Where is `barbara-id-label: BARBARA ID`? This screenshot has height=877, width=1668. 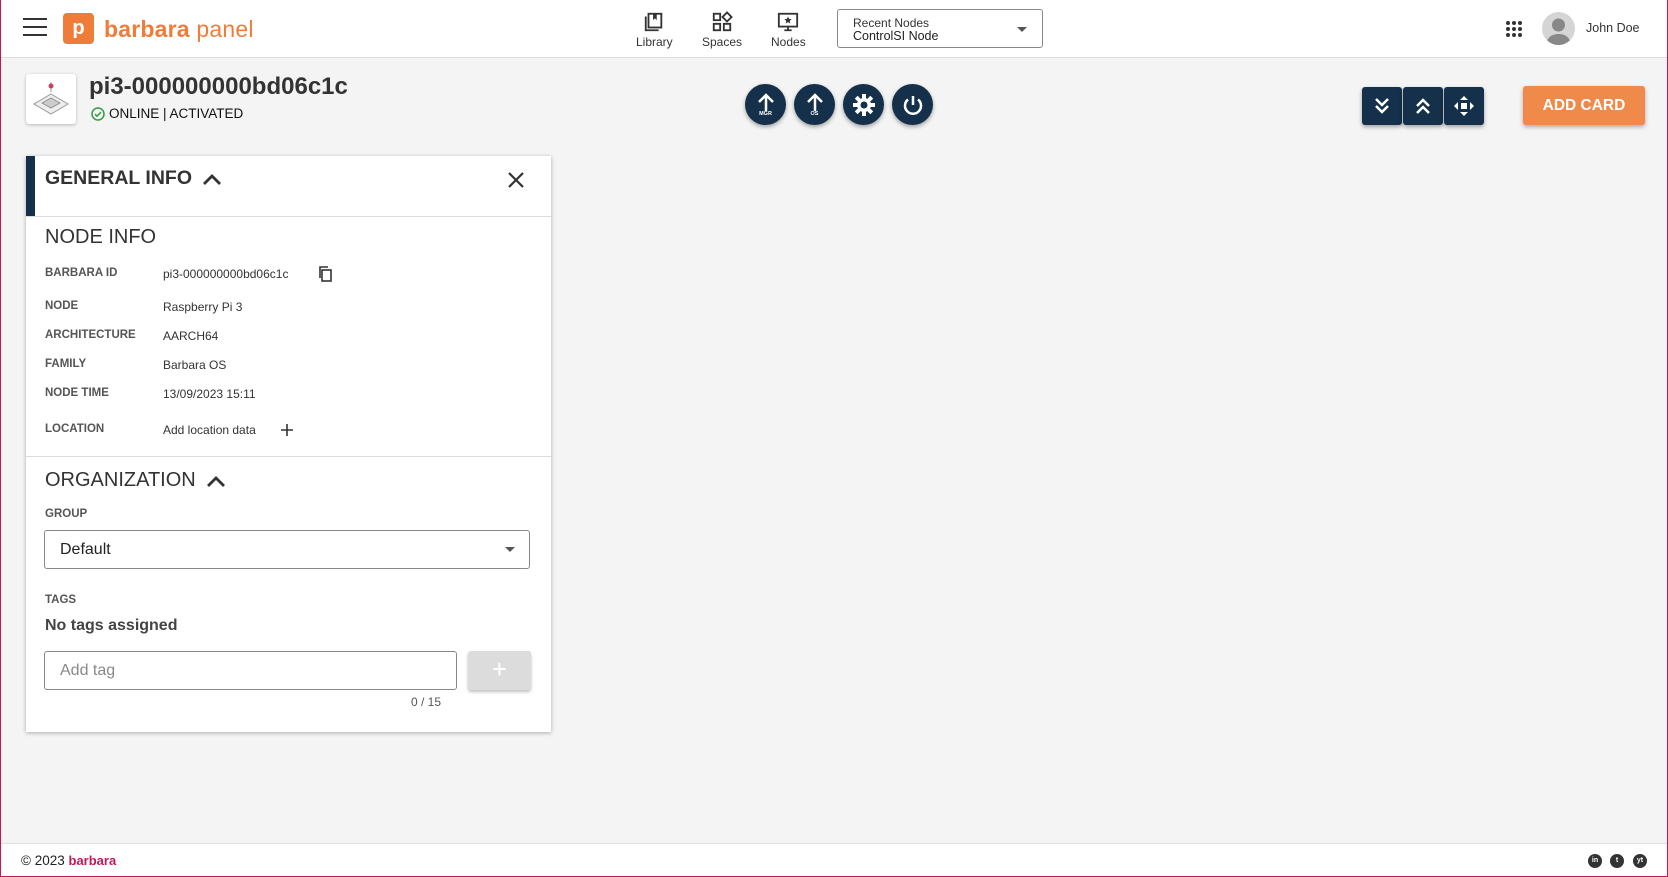 barbara-id-label: BARBARA ID is located at coordinates (81, 273).